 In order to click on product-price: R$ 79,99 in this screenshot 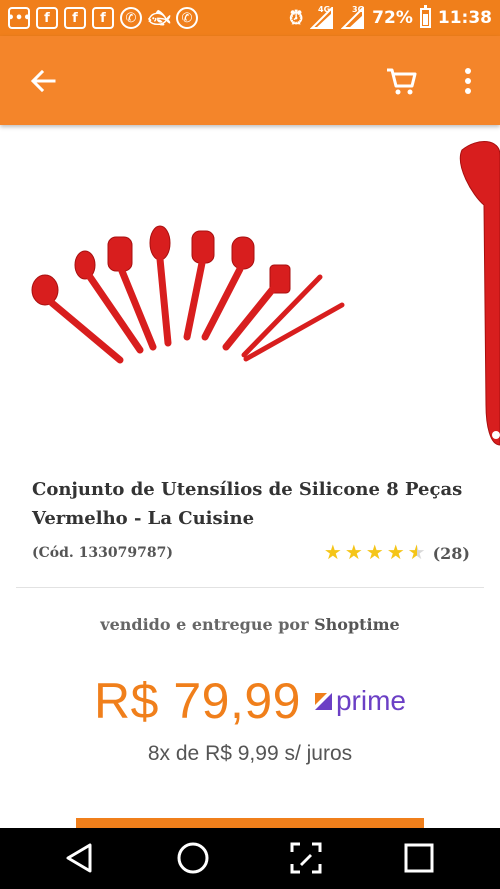, I will do `click(197, 701)`.